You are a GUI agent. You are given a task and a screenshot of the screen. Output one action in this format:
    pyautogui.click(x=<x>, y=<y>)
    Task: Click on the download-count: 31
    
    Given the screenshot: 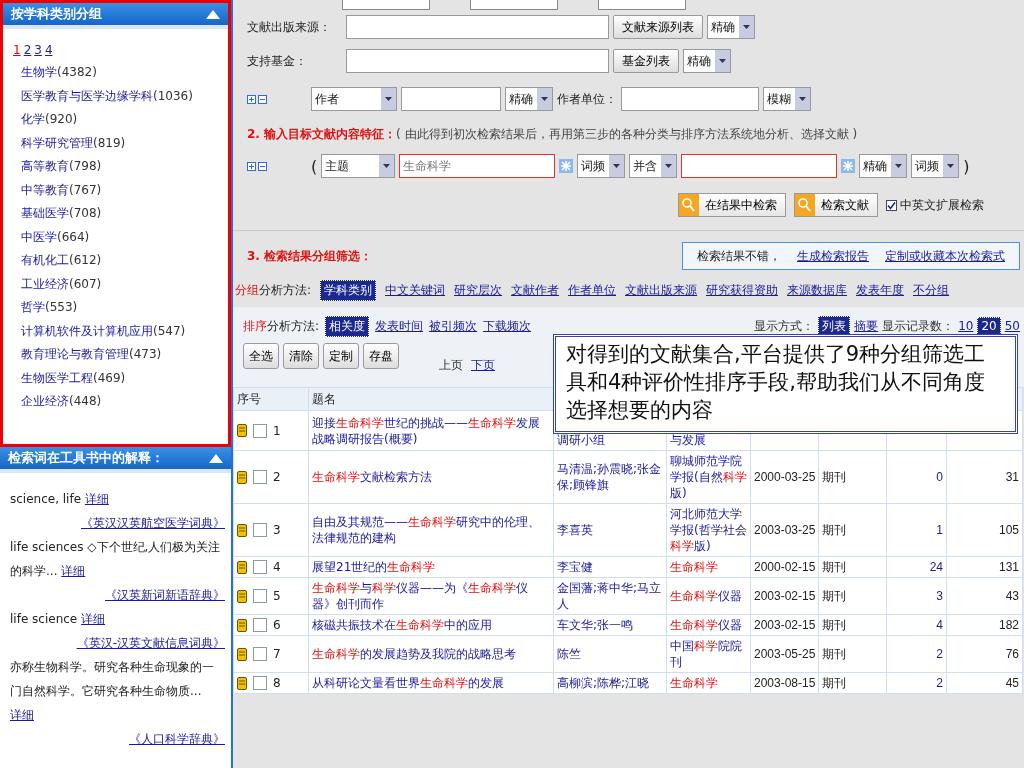 What is the action you would take?
    pyautogui.click(x=1012, y=477)
    